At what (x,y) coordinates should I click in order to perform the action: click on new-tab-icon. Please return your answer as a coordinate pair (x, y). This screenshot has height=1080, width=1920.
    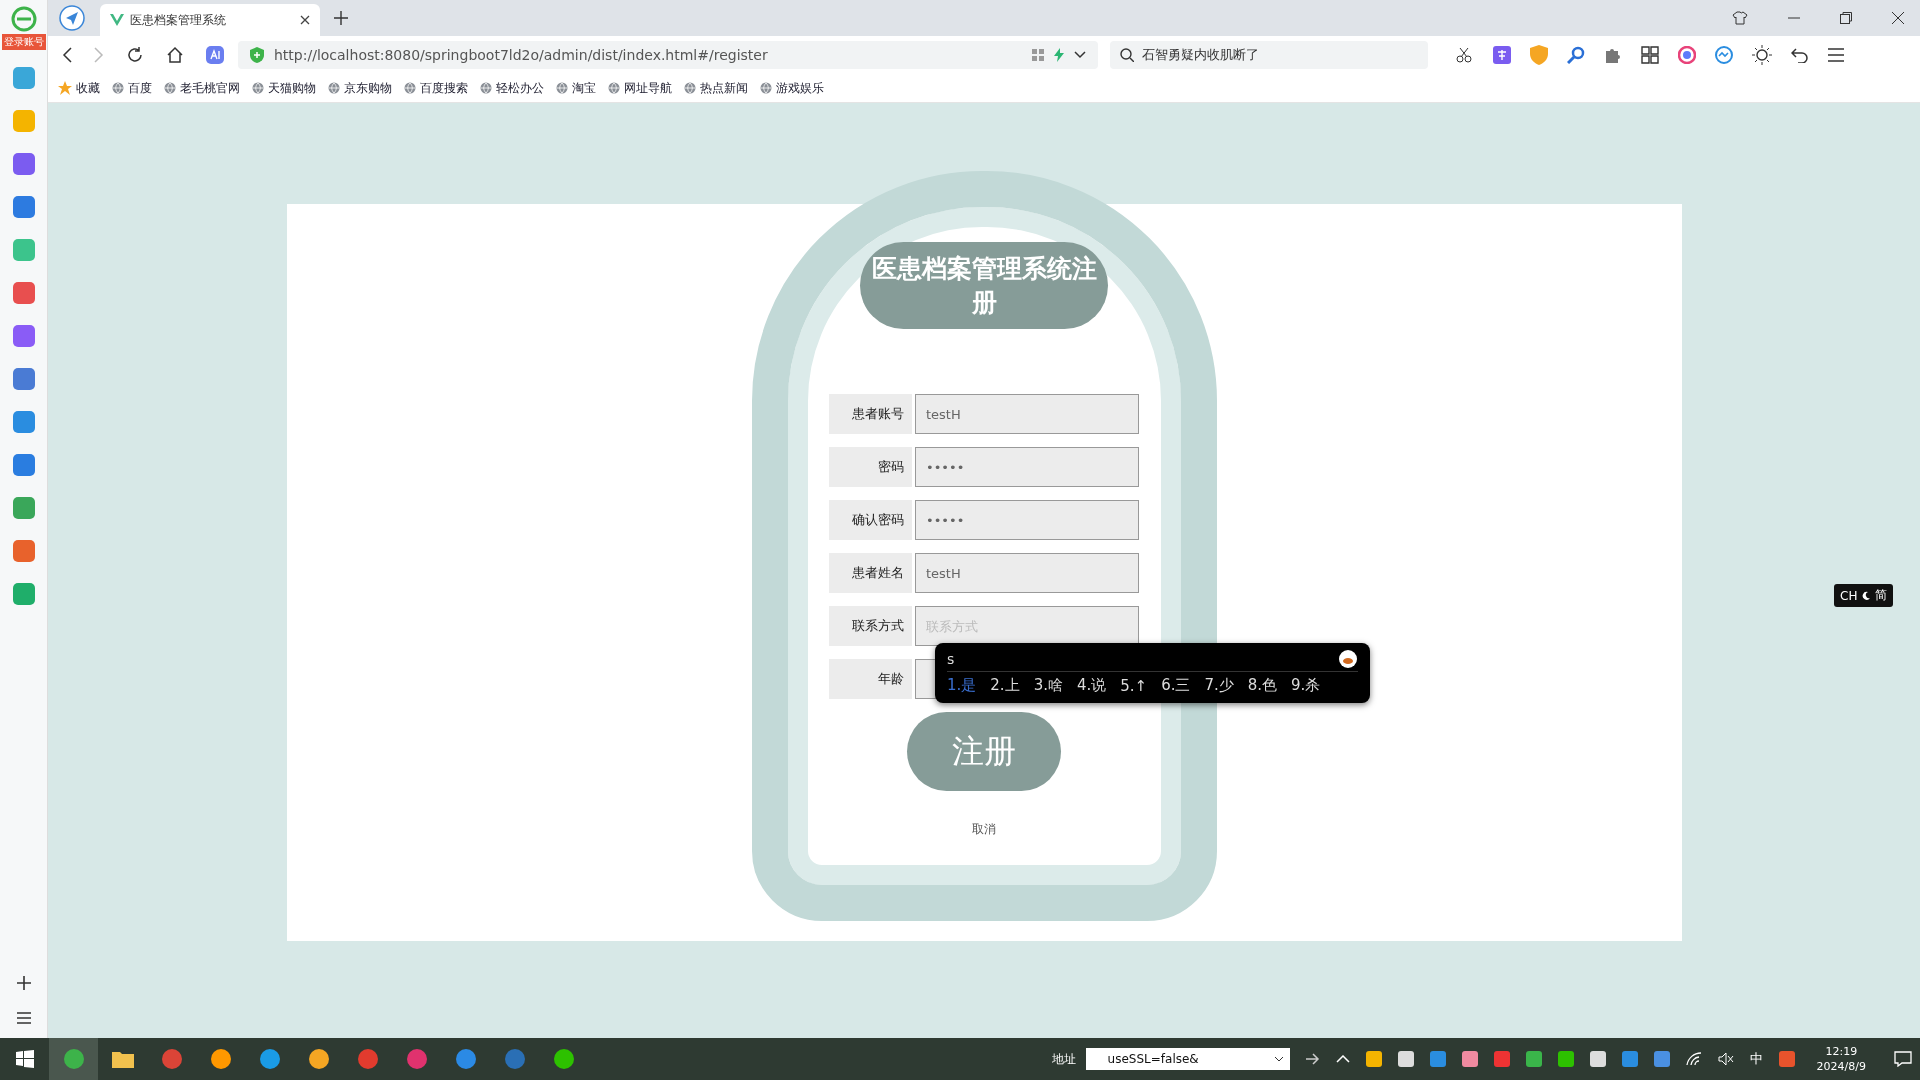
    Looking at the image, I should click on (341, 18).